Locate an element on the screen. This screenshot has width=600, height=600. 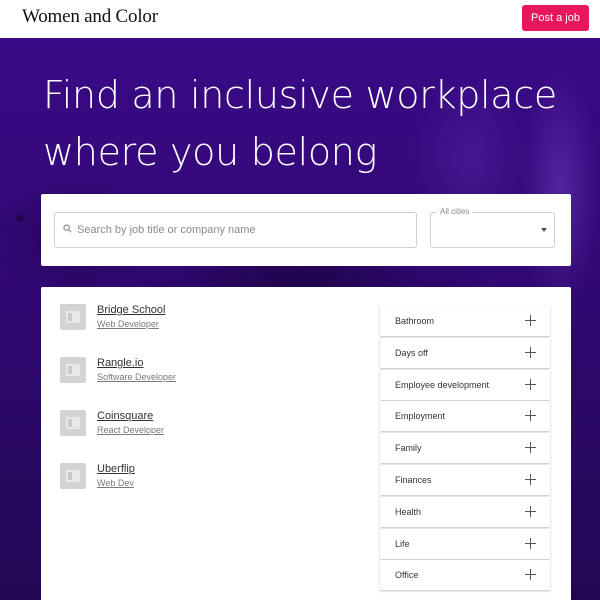
headline-line-1: Find an inclusive workplace is located at coordinates (300, 95).